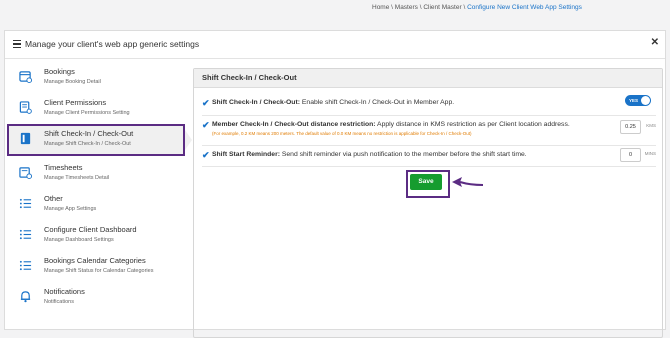 Image resolution: width=670 pixels, height=338 pixels. Describe the element at coordinates (53, 198) in the screenshot. I see `sidebar-item-label: Other` at that location.